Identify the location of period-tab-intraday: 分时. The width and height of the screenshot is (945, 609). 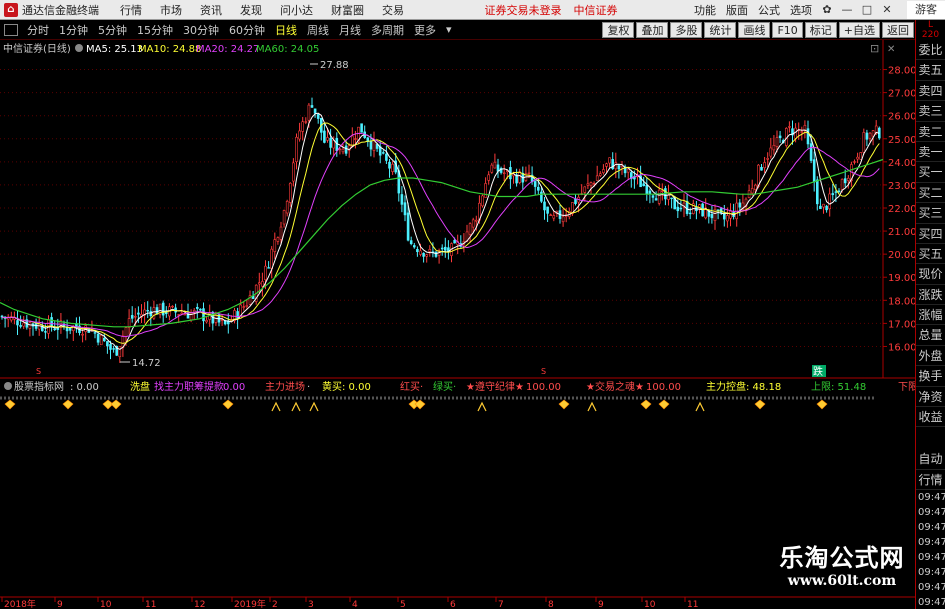
(38, 30).